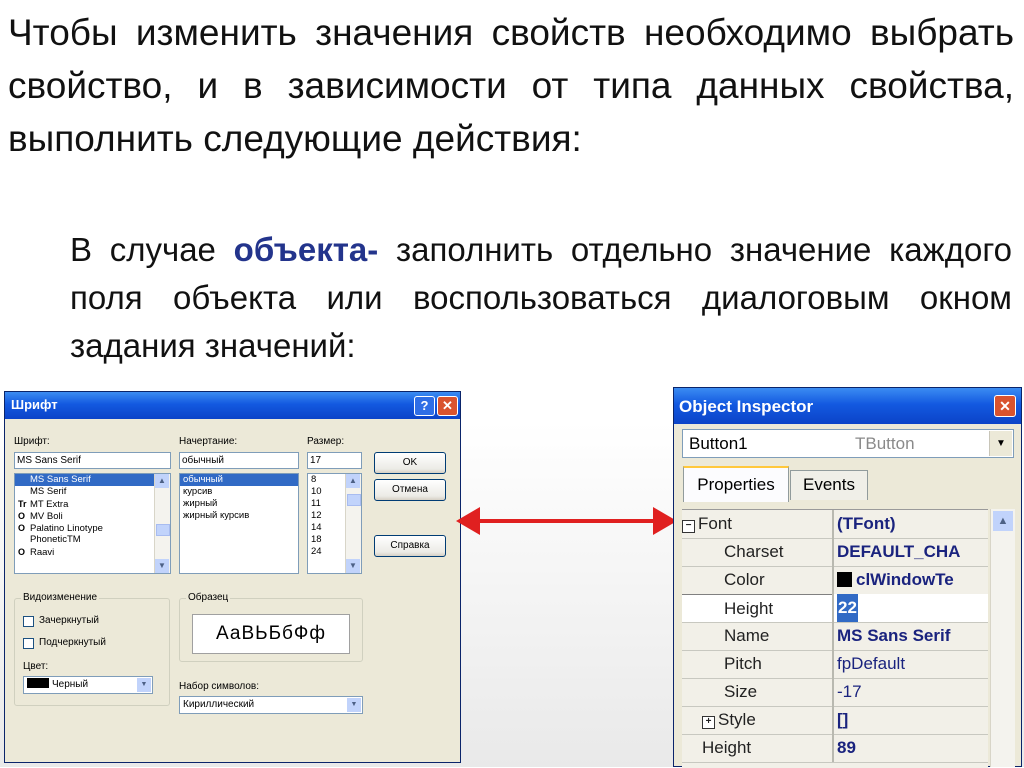 The width and height of the screenshot is (1024, 768). Describe the element at coordinates (92, 552) in the screenshot. I see `font-list-item: O Raavi` at that location.